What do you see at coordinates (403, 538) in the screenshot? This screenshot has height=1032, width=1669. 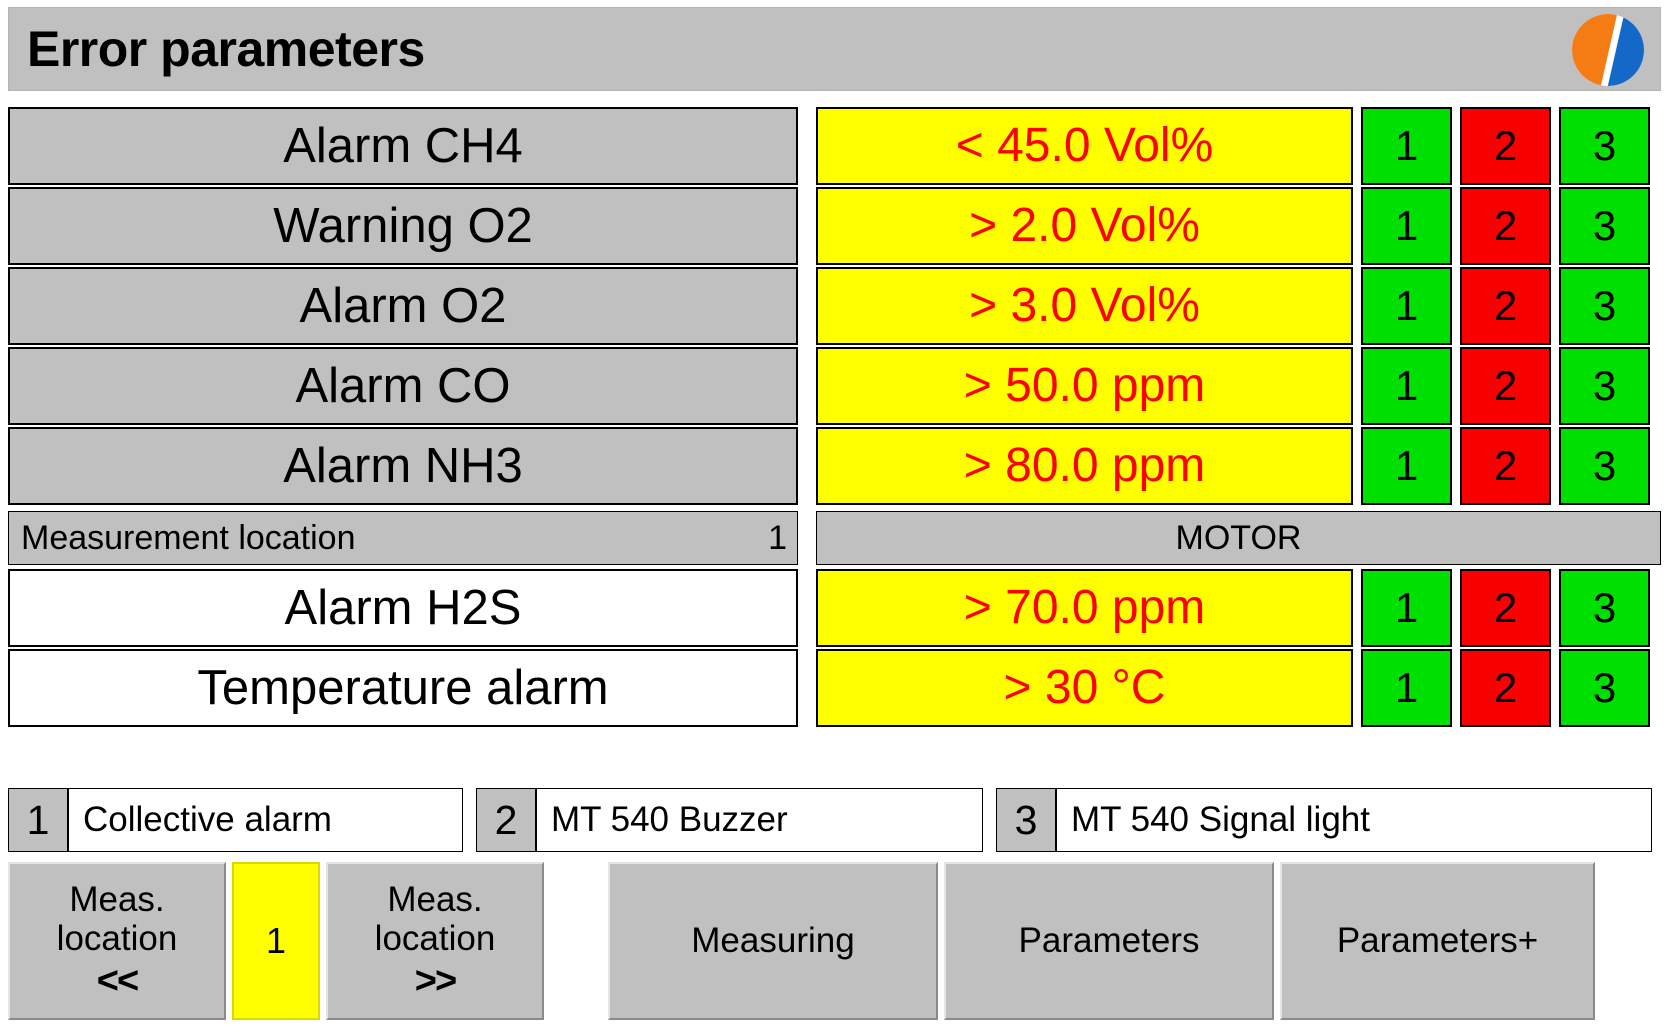 I see `measurement-location-box: Measurement location 1` at bounding box center [403, 538].